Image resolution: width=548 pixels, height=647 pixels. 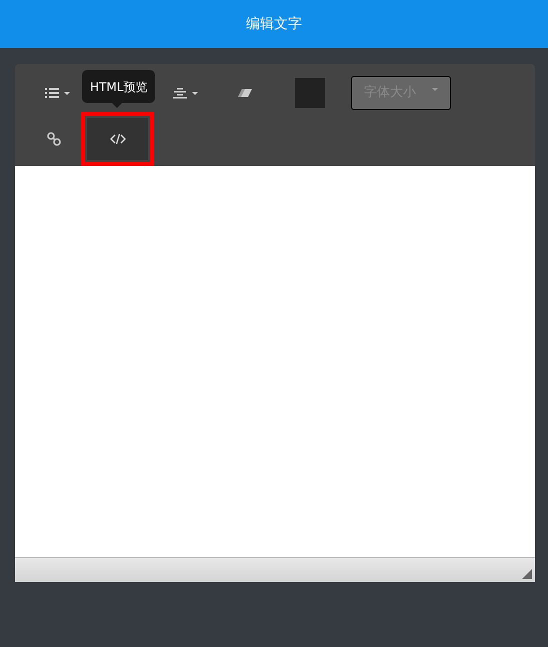 I want to click on resize-handle-icon, so click(x=527, y=574).